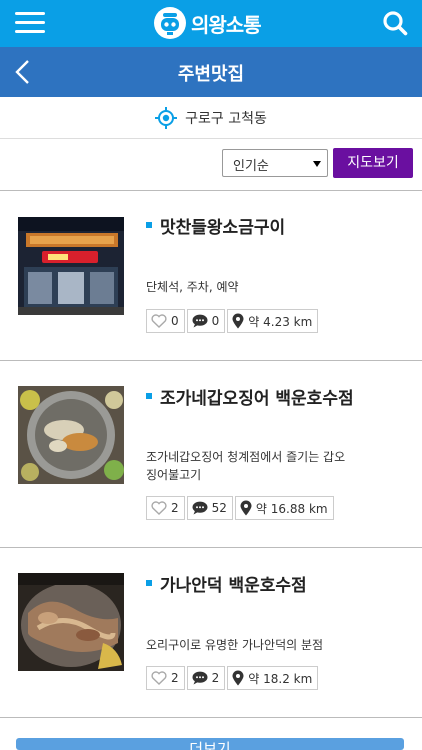 The width and height of the screenshot is (422, 750). Describe the element at coordinates (219, 508) in the screenshot. I see `comment-count: 52` at that location.